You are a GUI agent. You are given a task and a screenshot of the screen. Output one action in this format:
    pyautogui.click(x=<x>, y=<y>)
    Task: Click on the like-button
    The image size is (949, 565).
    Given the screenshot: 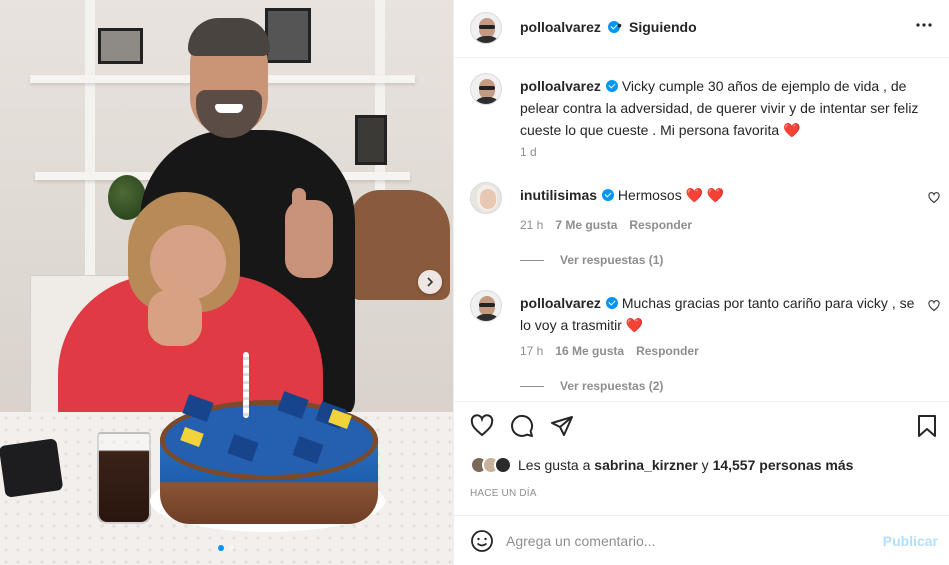 What is the action you would take?
    pyautogui.click(x=483, y=427)
    